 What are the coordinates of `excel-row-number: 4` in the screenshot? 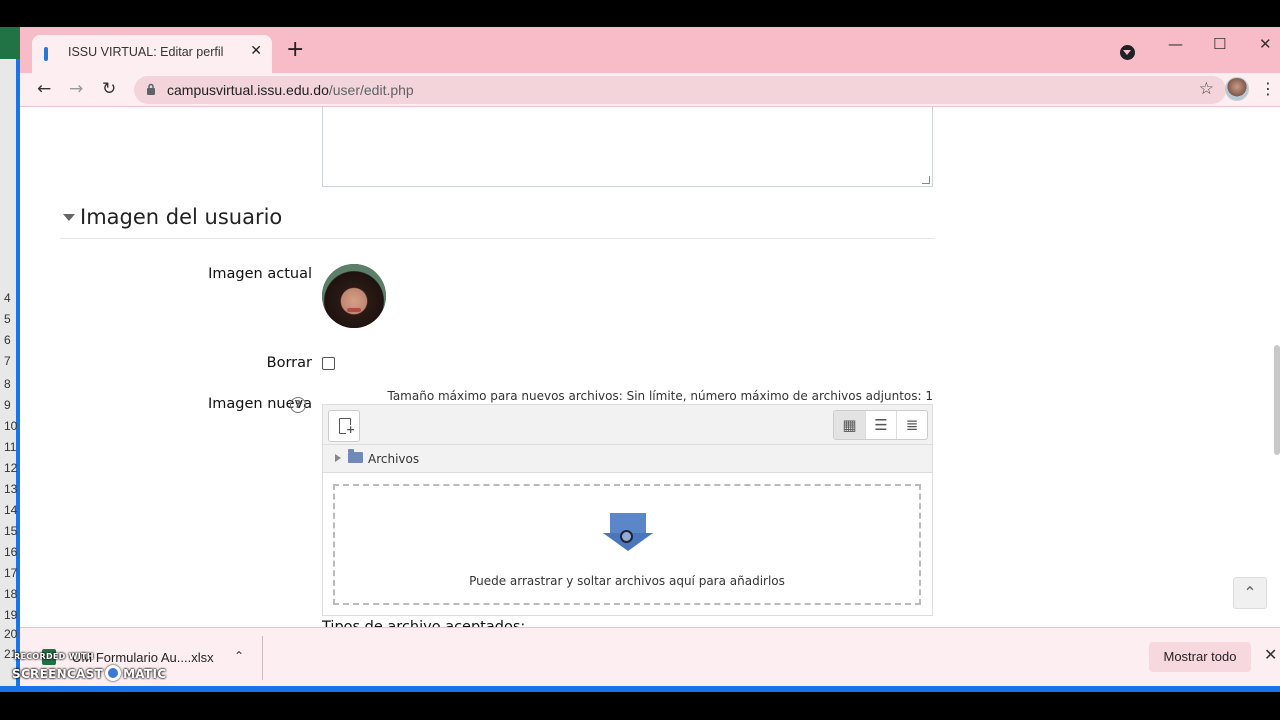 It's located at (7, 298).